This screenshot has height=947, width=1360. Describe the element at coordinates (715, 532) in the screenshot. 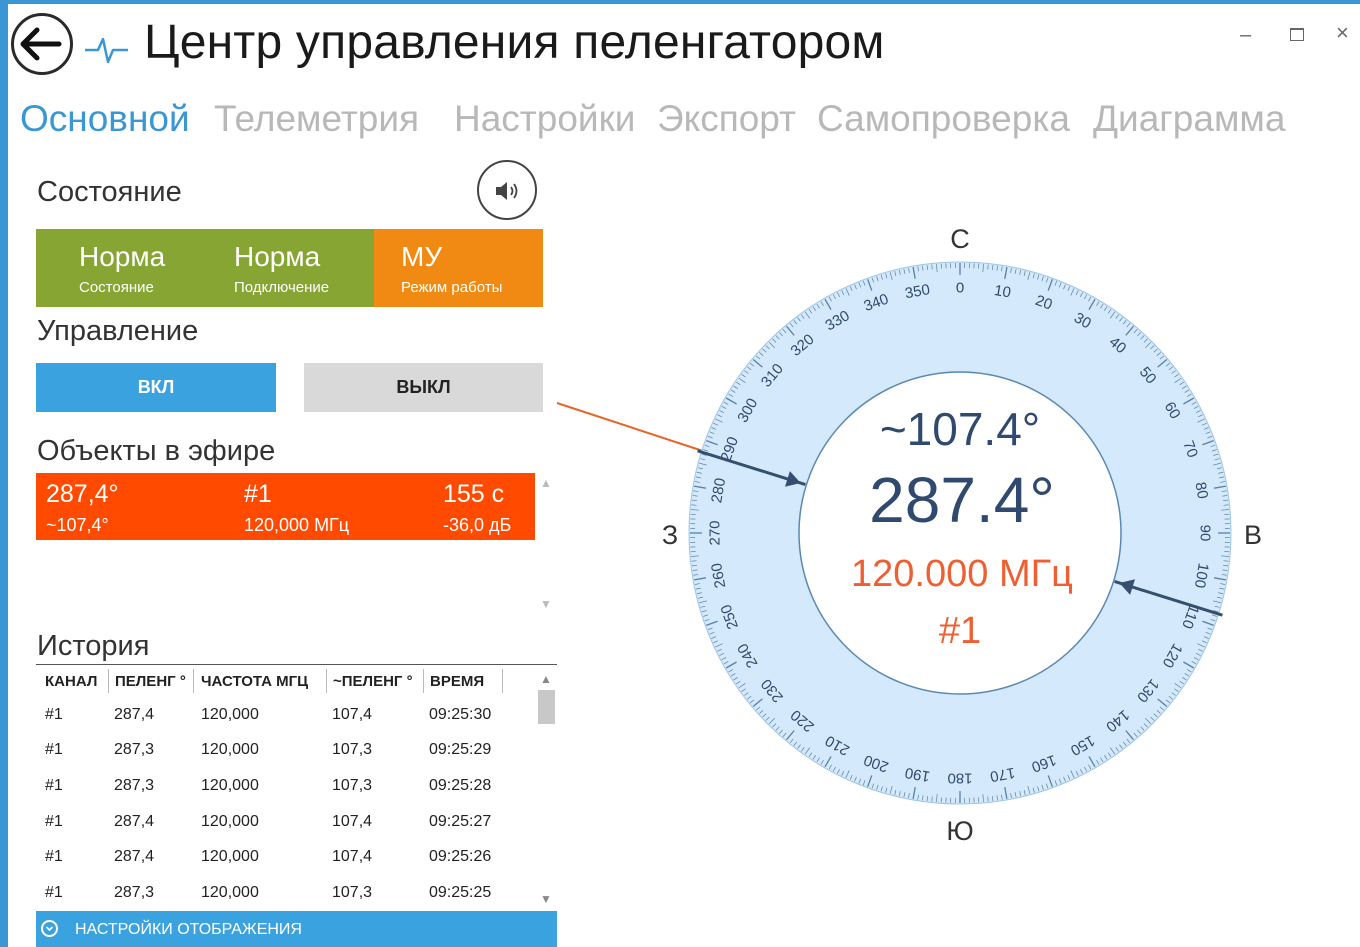

I see `compass-degree-label: 270` at that location.